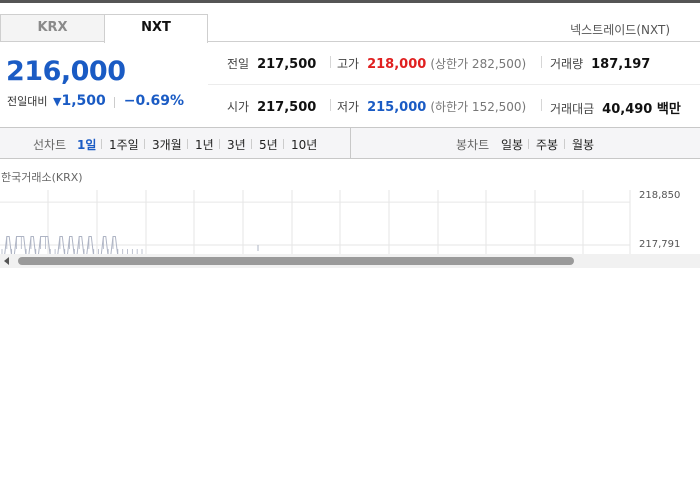 This screenshot has width=700, height=490. I want to click on period-bar-divider, so click(350, 143).